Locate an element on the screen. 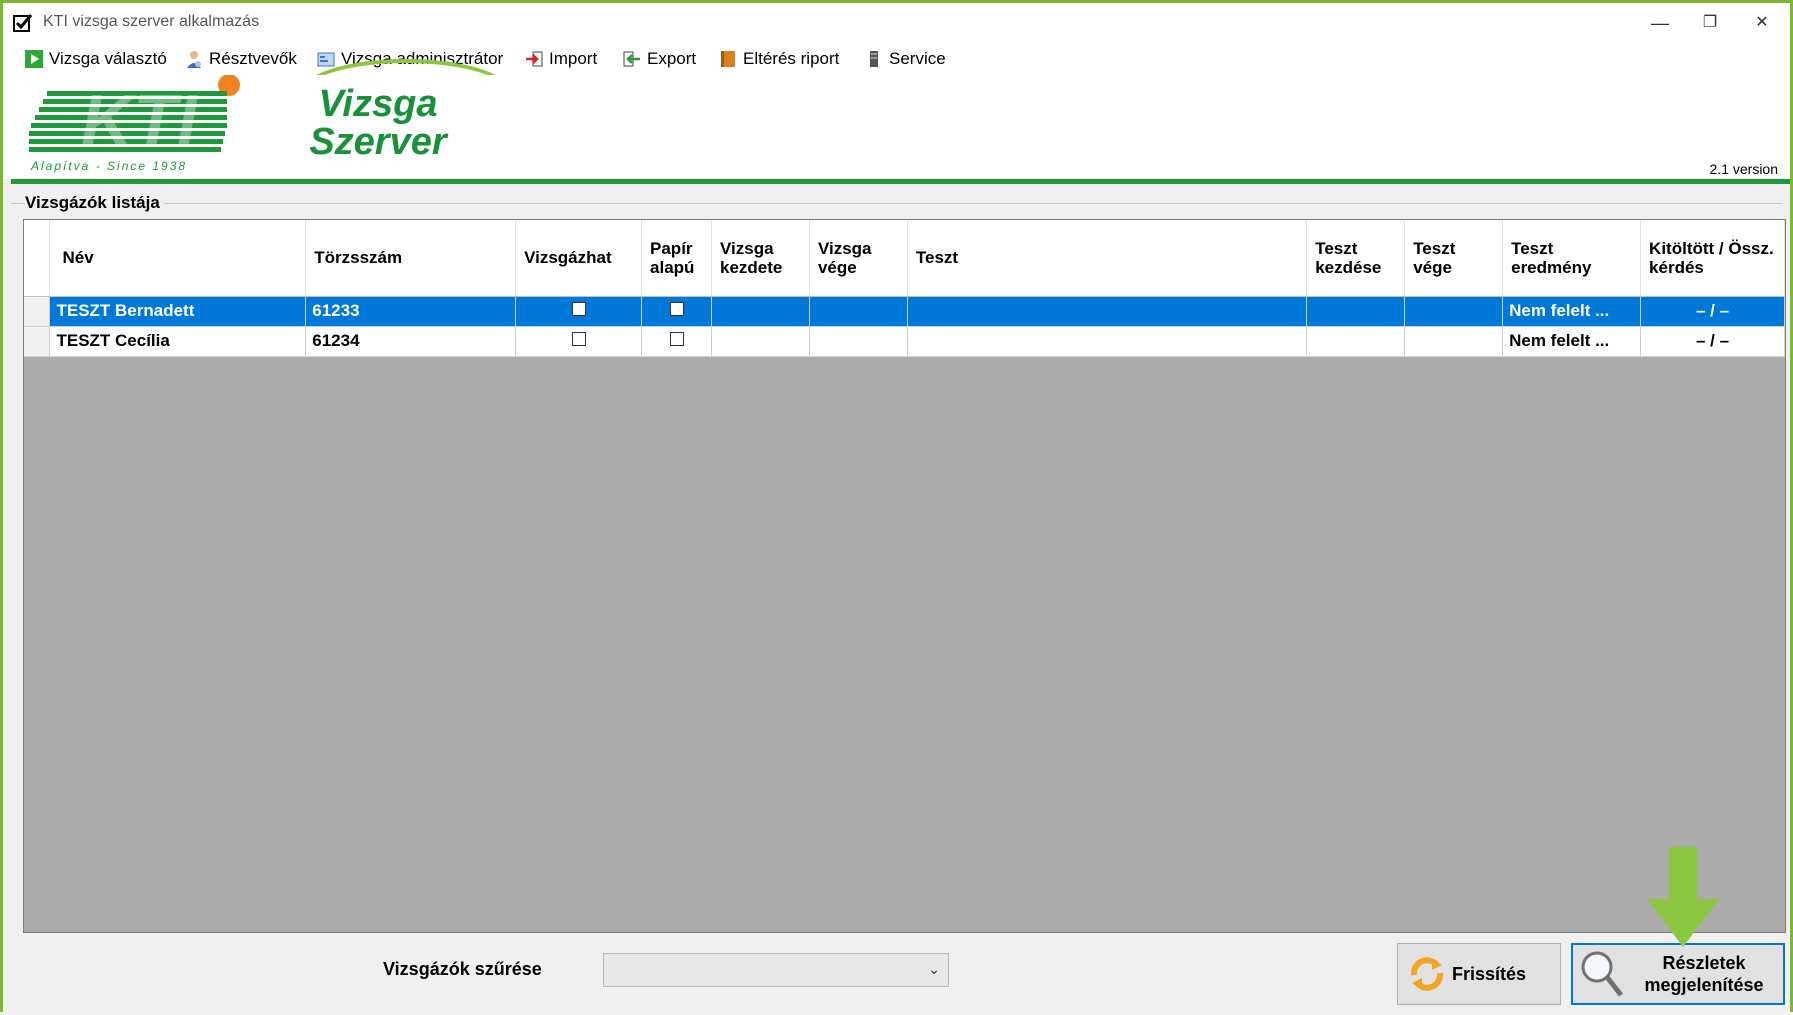 The image size is (1793, 1015). refresh-button: Frissítés is located at coordinates (1479, 974).